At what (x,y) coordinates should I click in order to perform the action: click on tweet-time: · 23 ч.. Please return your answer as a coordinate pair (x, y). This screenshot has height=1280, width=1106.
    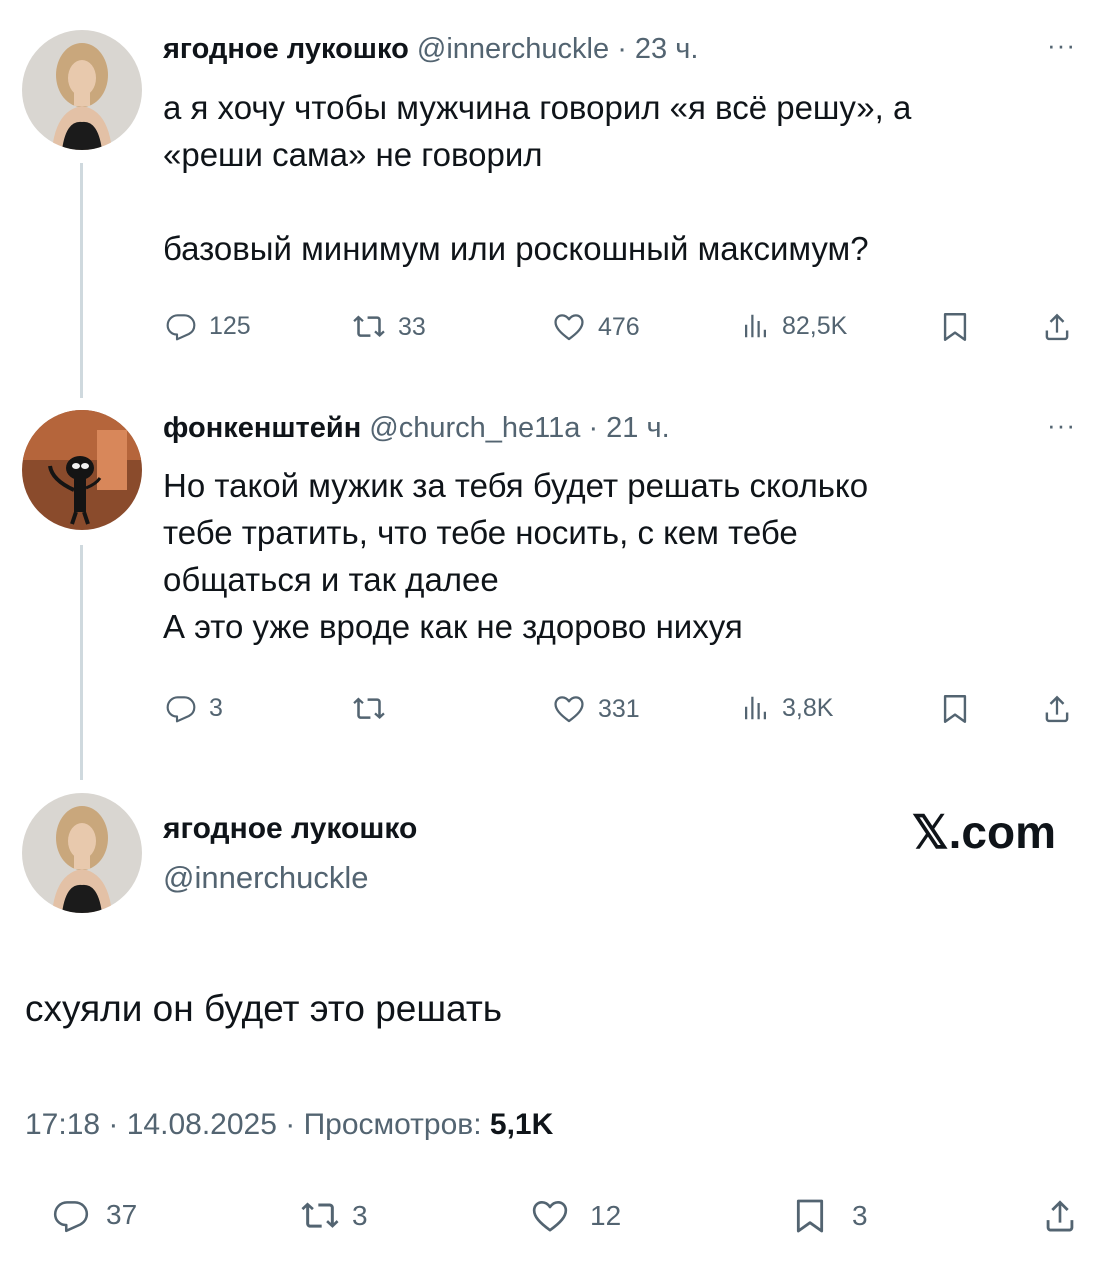
    Looking at the image, I should click on (657, 49).